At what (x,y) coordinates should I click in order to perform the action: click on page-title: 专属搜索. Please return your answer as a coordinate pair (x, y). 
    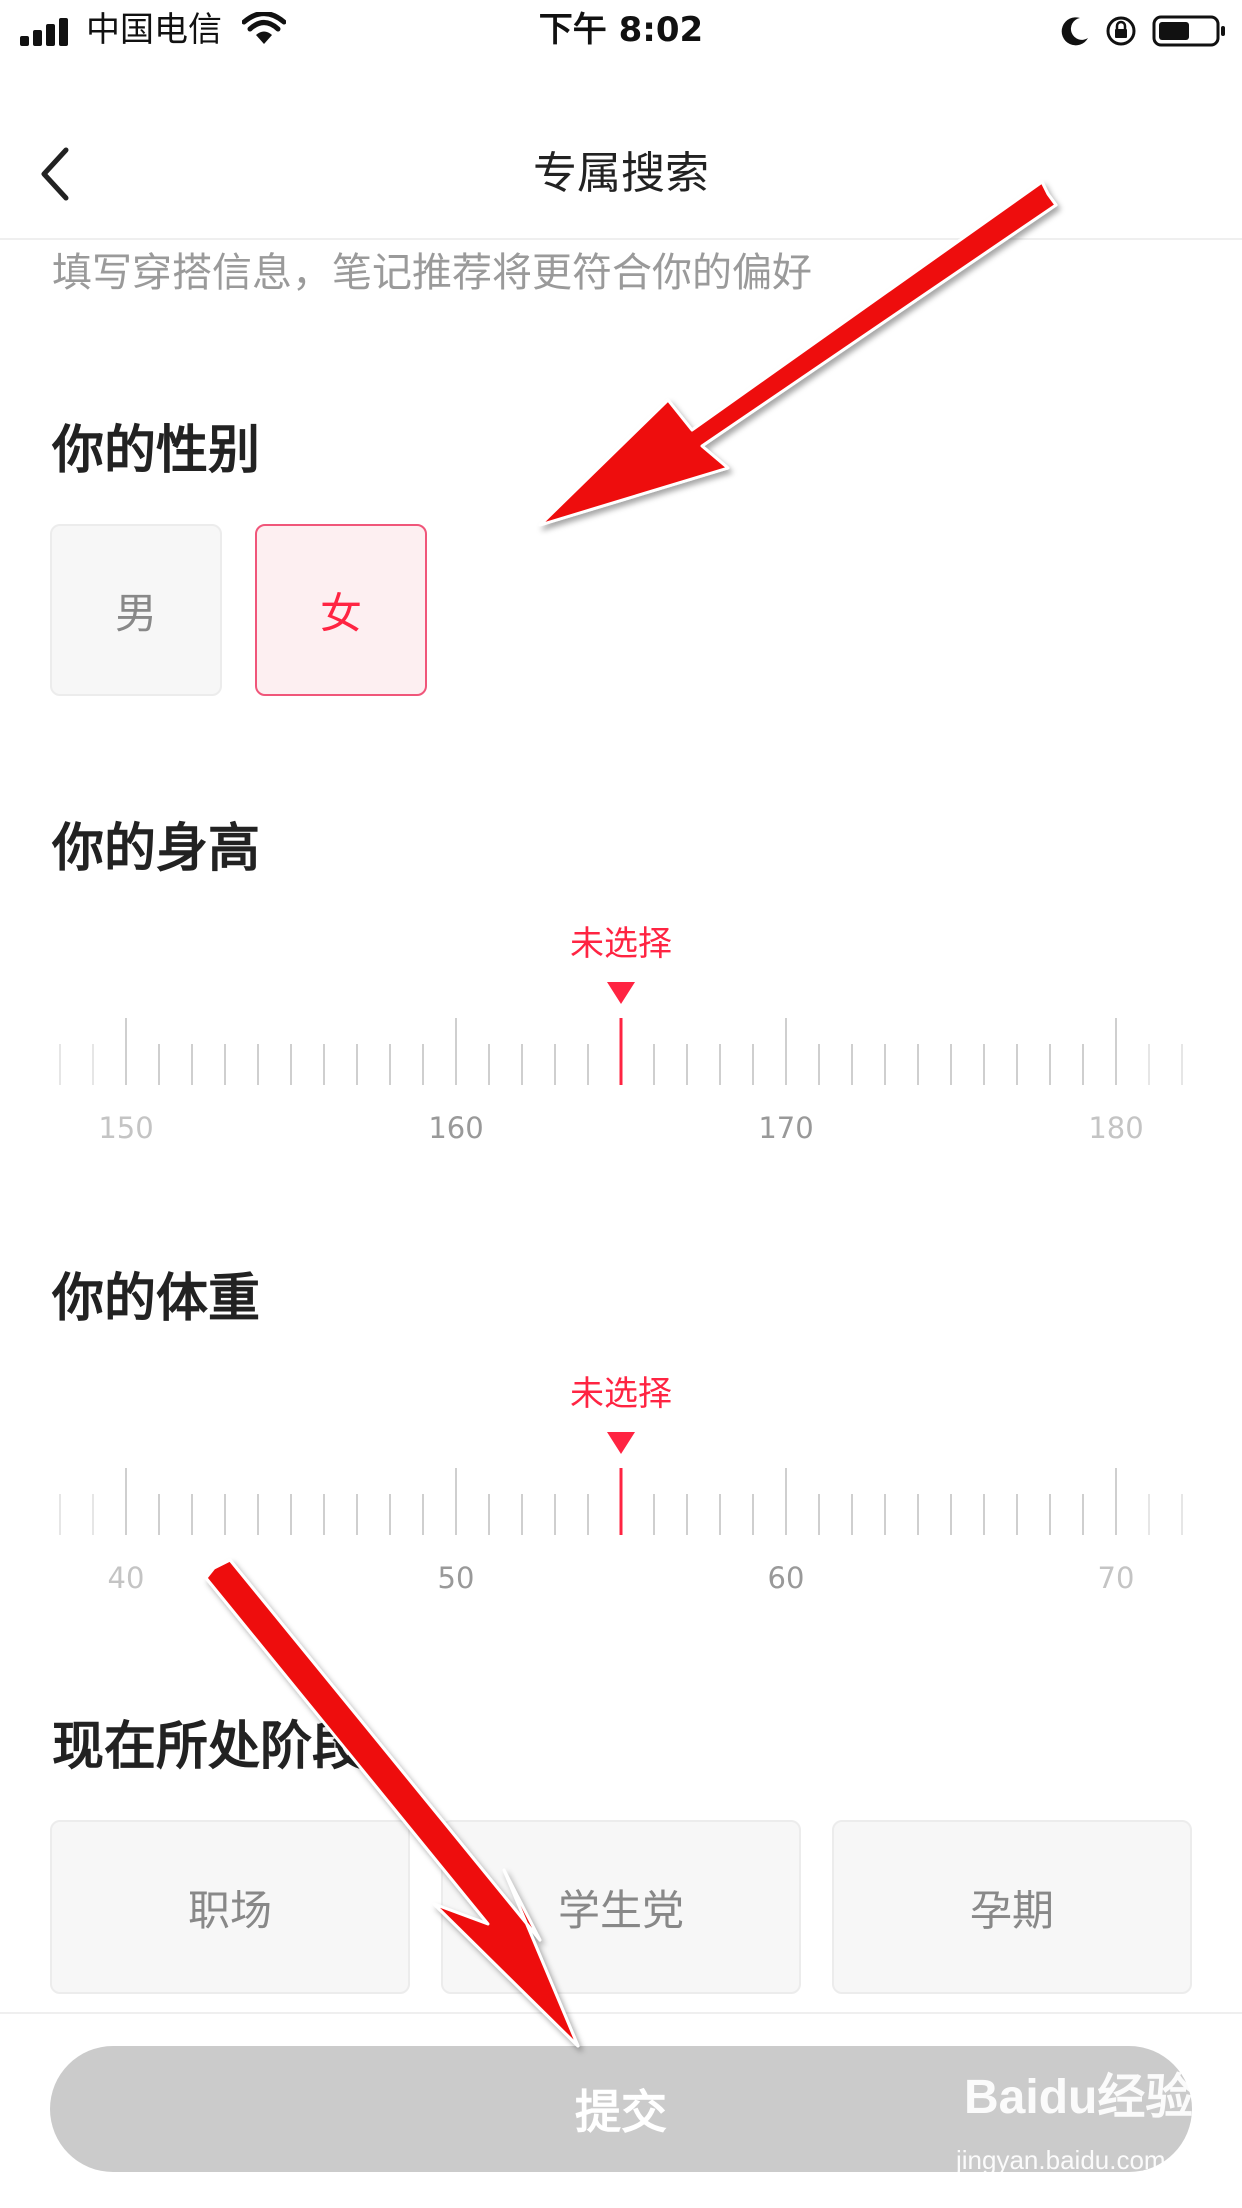
    Looking at the image, I should click on (621, 173).